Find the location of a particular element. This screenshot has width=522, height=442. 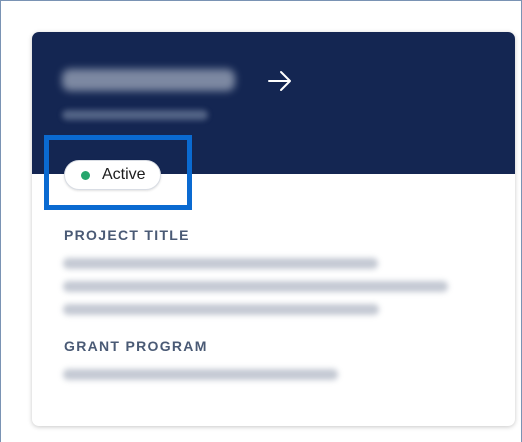

project-title-label: PROJECT TITLE is located at coordinates (127, 235).